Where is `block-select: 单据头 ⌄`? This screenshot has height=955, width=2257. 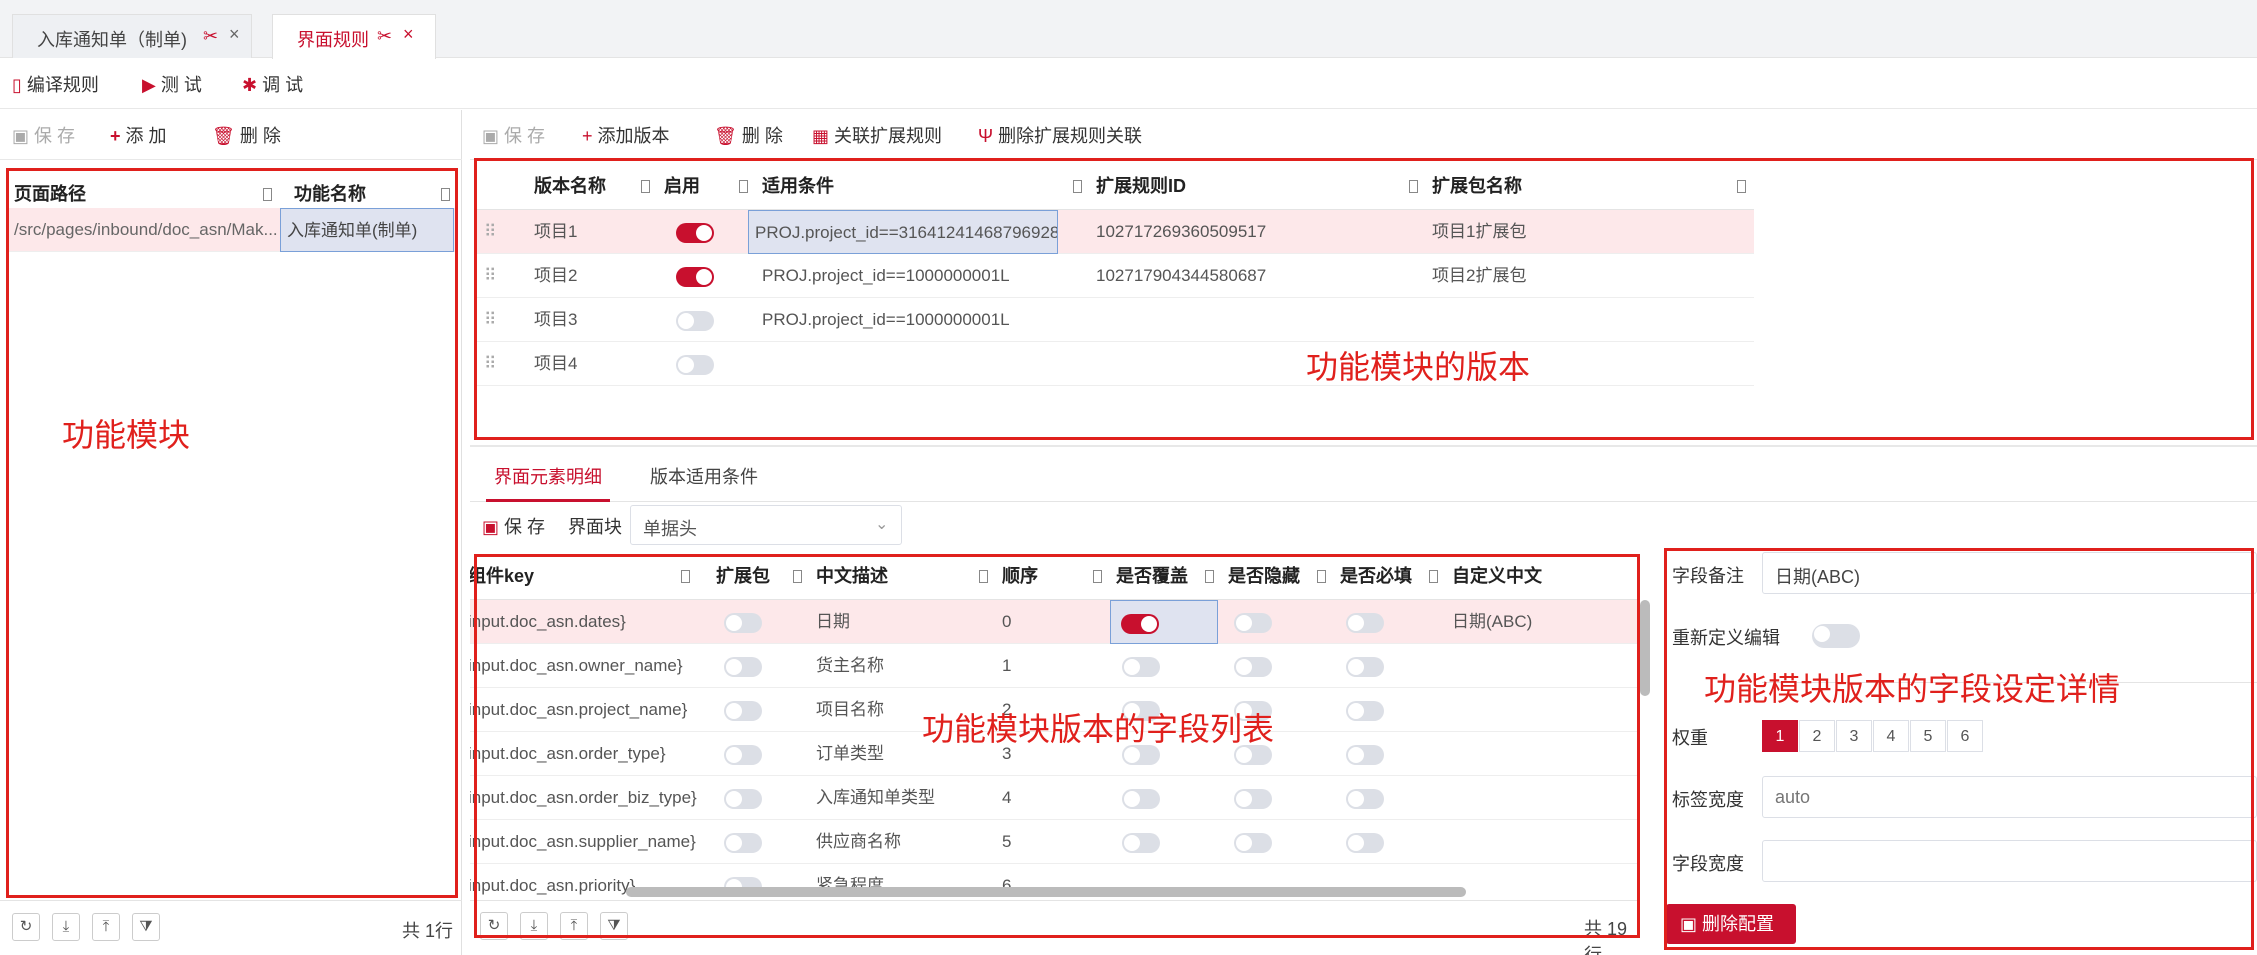
block-select: 单据头 ⌄ is located at coordinates (766, 525).